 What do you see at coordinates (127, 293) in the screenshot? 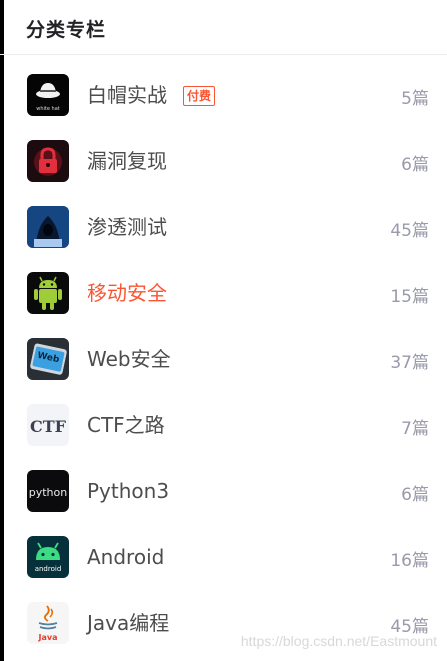
I see `column-name: 移动安全` at bounding box center [127, 293].